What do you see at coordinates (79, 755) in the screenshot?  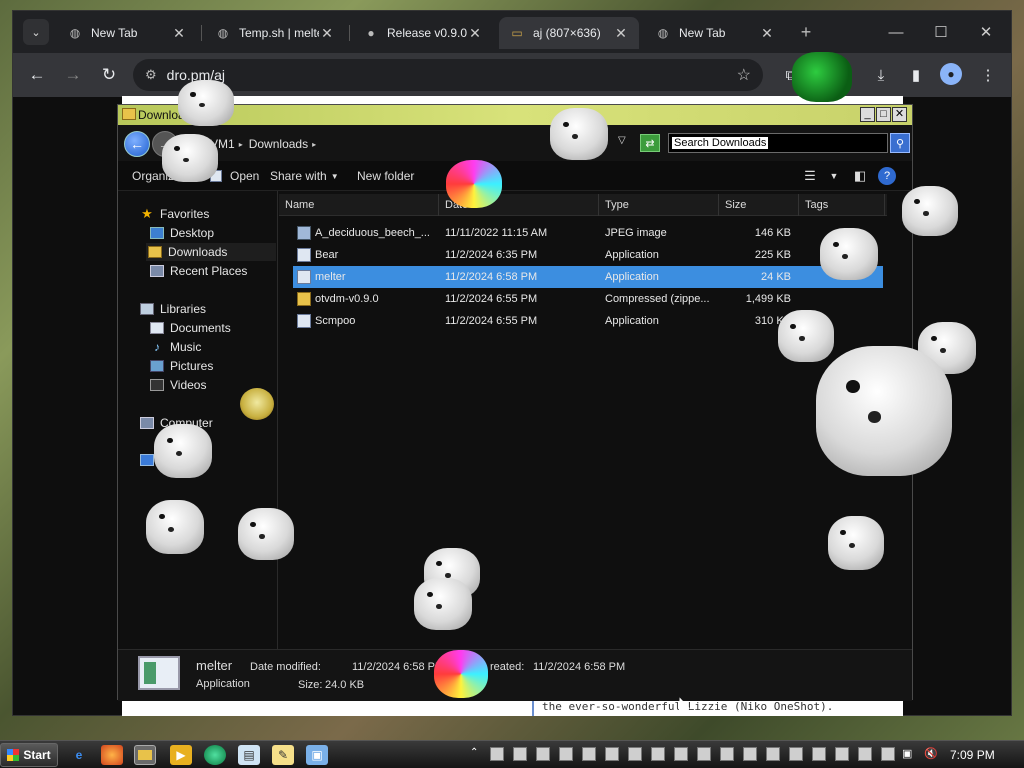 I see `internet-explorer-icon: e` at bounding box center [79, 755].